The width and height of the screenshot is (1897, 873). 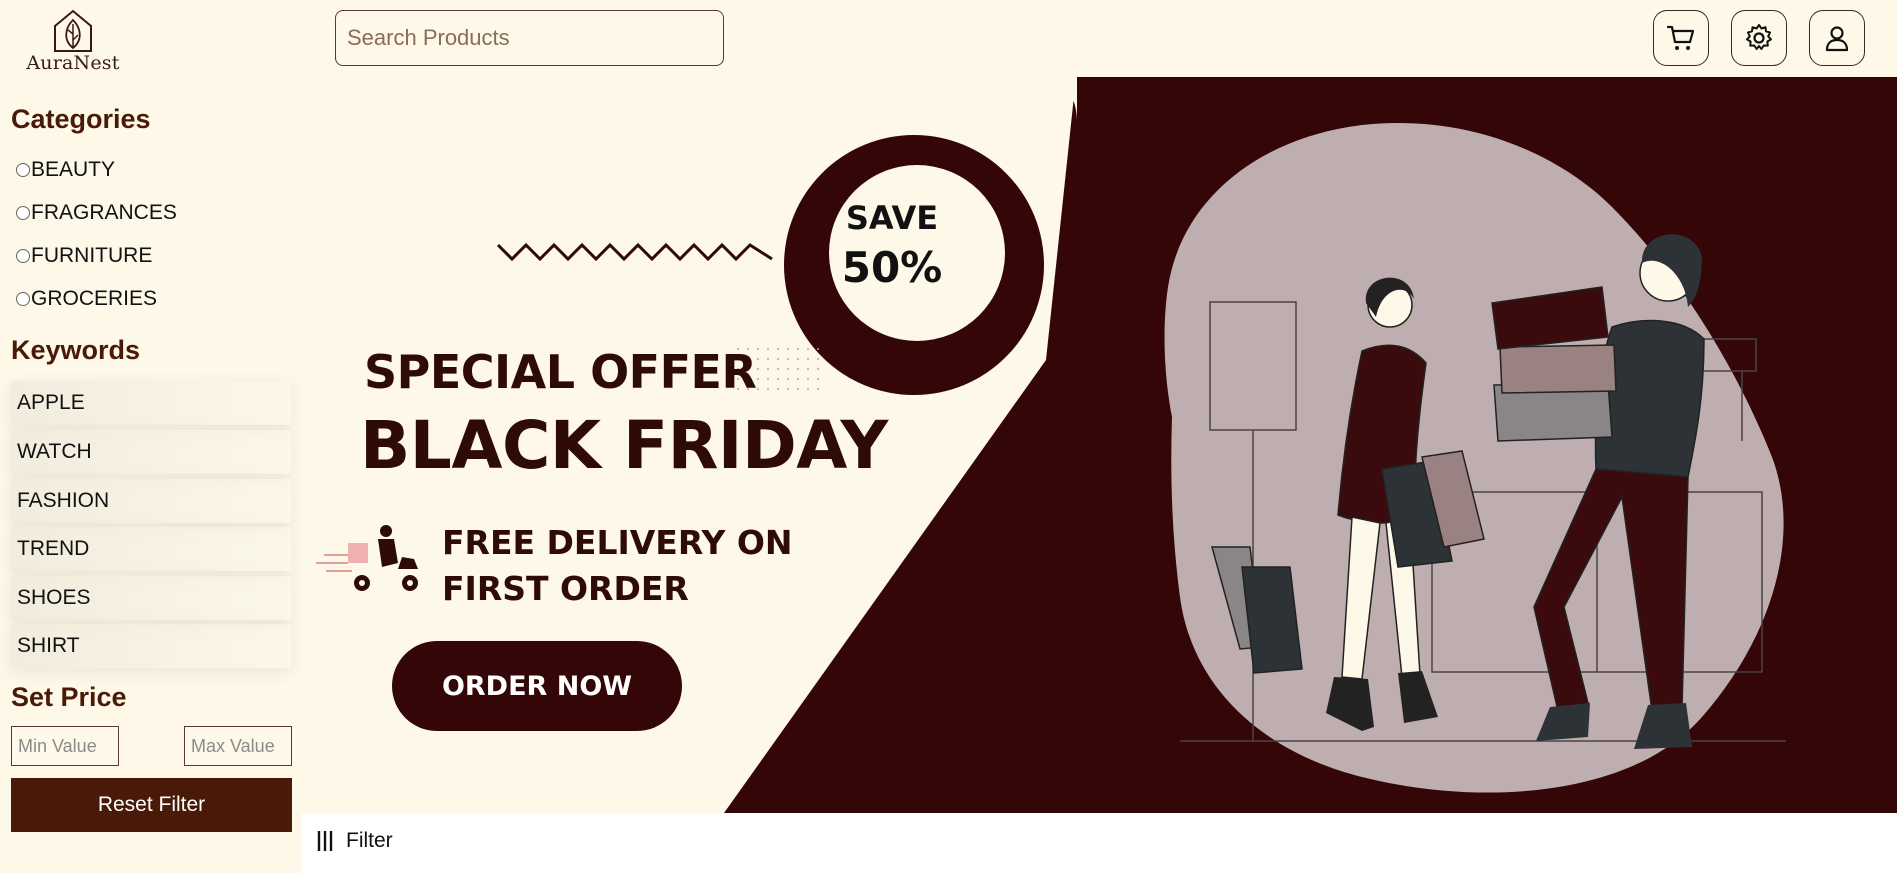 What do you see at coordinates (617, 565) in the screenshot?
I see `free-delivery-text: FREE DELIVERY ON FIRST ORDER` at bounding box center [617, 565].